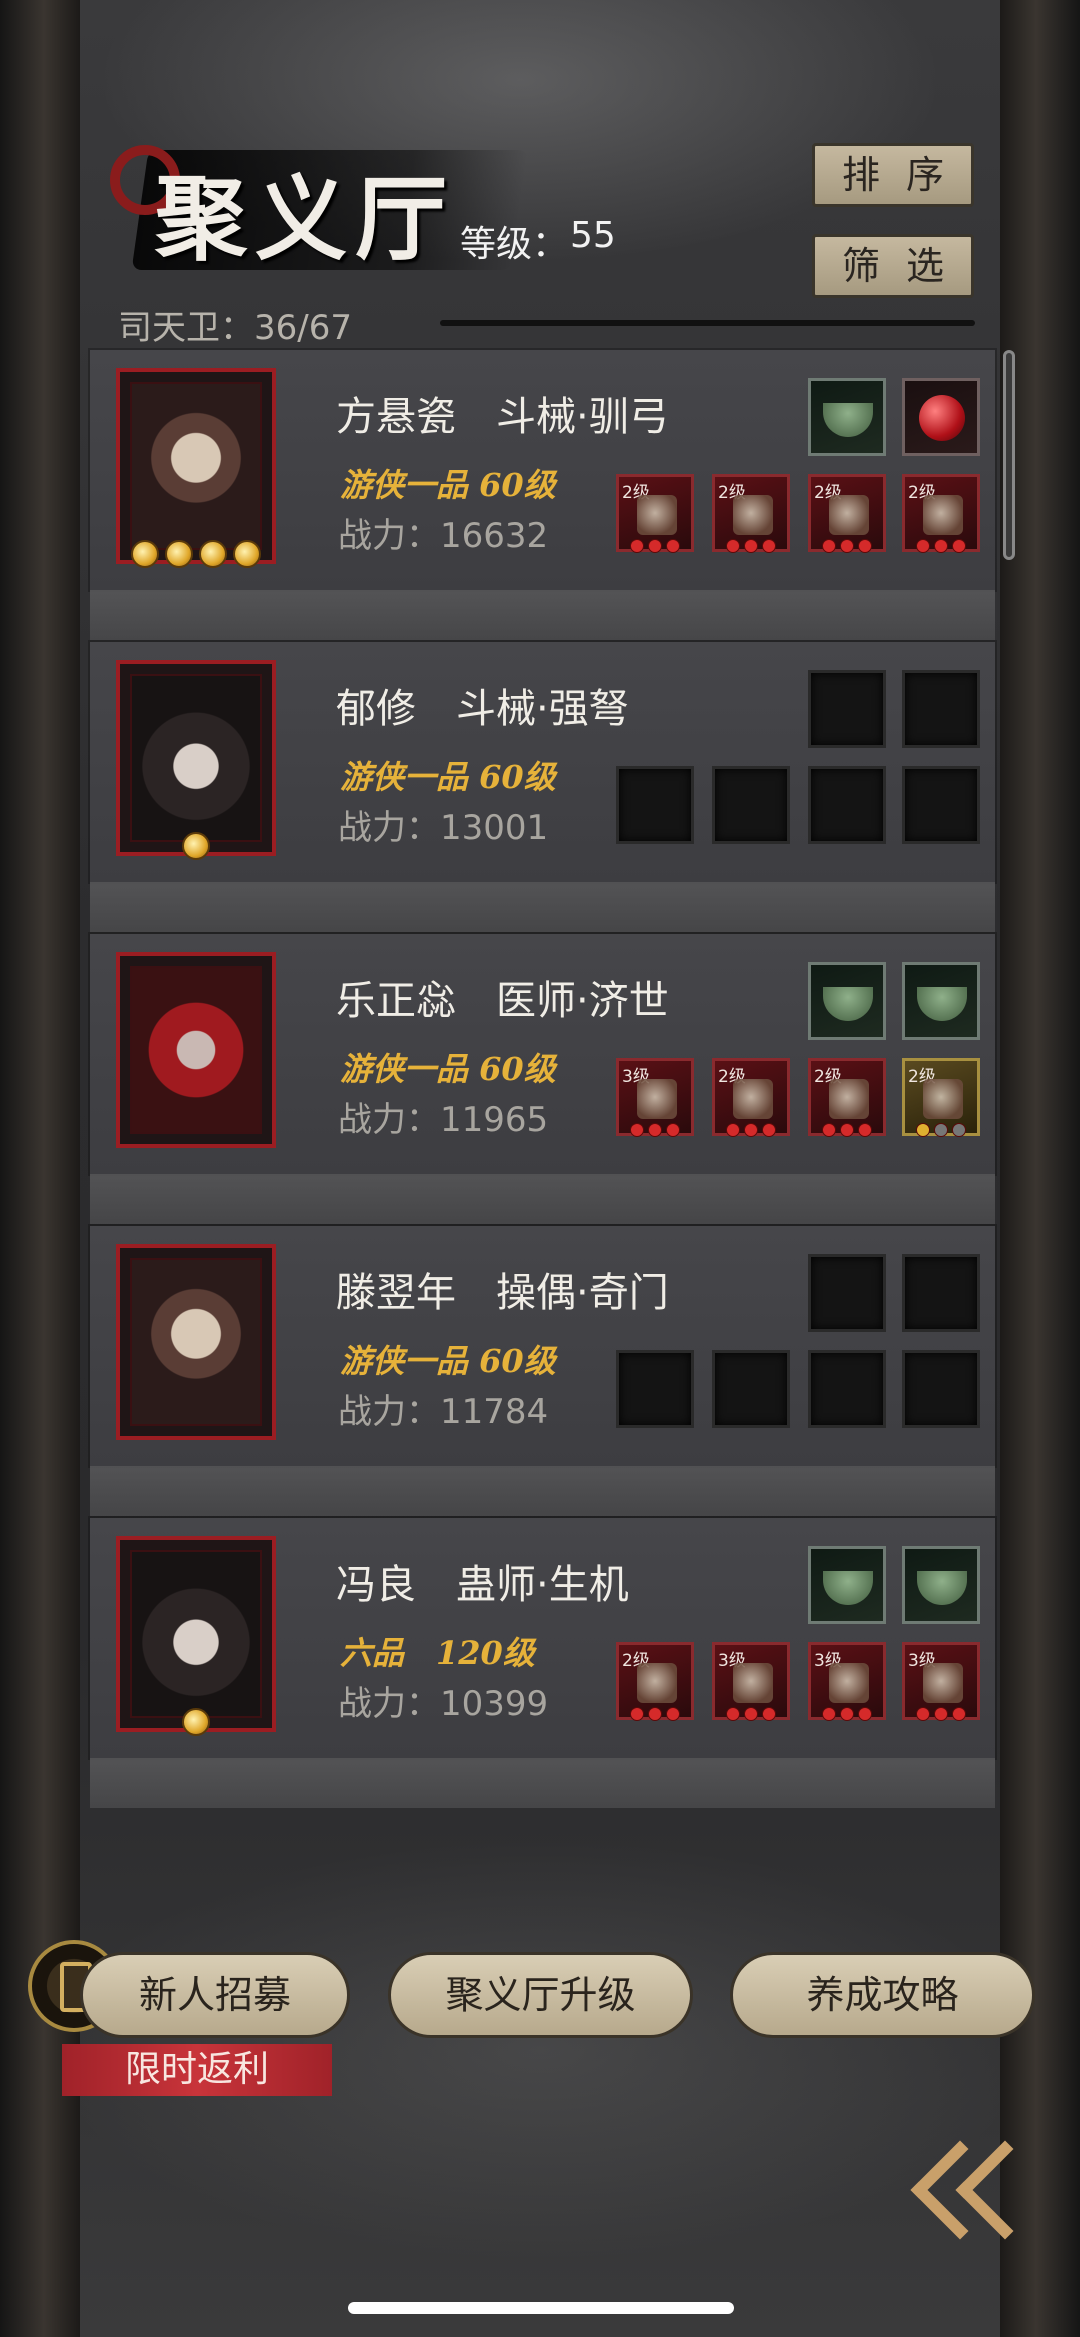 The width and height of the screenshot is (1080, 2337). What do you see at coordinates (882, 1995) in the screenshot?
I see `growth-guide-button: 养成攻略` at bounding box center [882, 1995].